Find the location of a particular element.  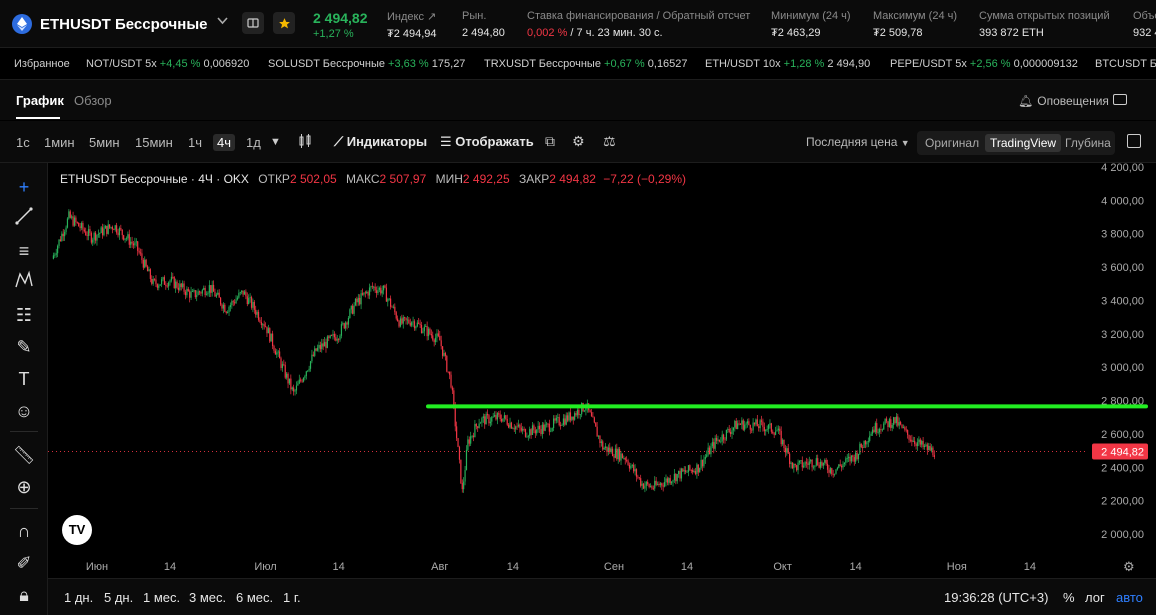

panel-toggle-icon is located at coordinates (1120, 99).